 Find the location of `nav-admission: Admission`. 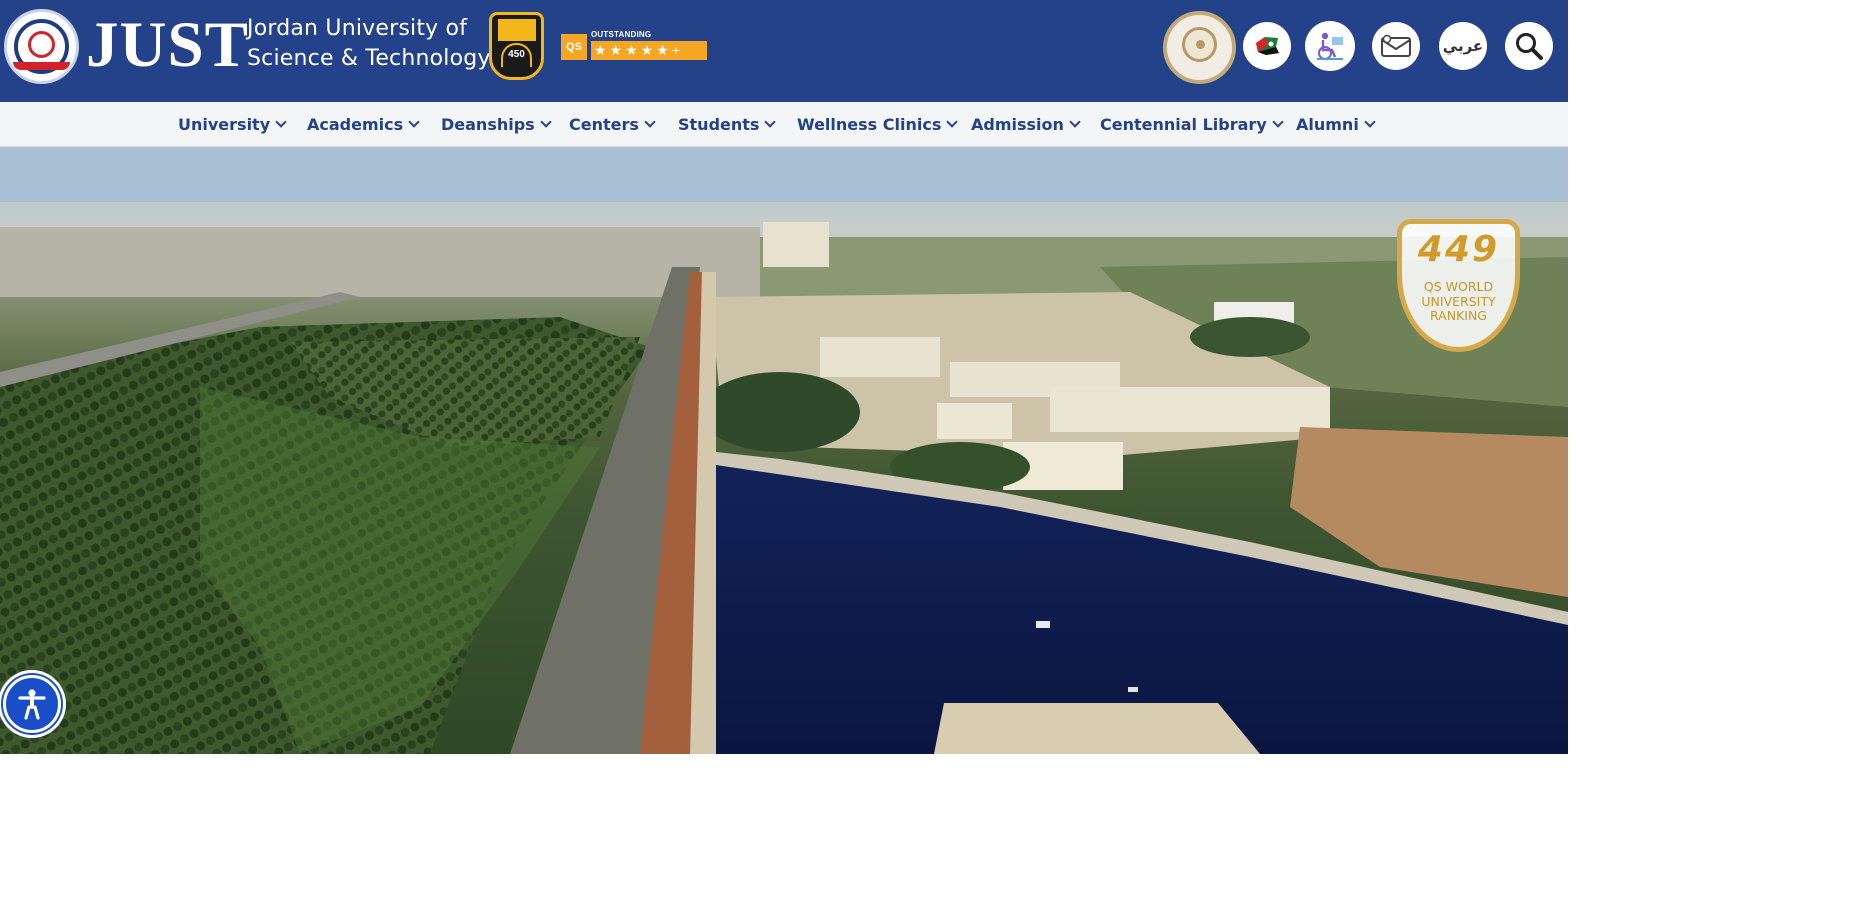

nav-admission: Admission is located at coordinates (1026, 124).